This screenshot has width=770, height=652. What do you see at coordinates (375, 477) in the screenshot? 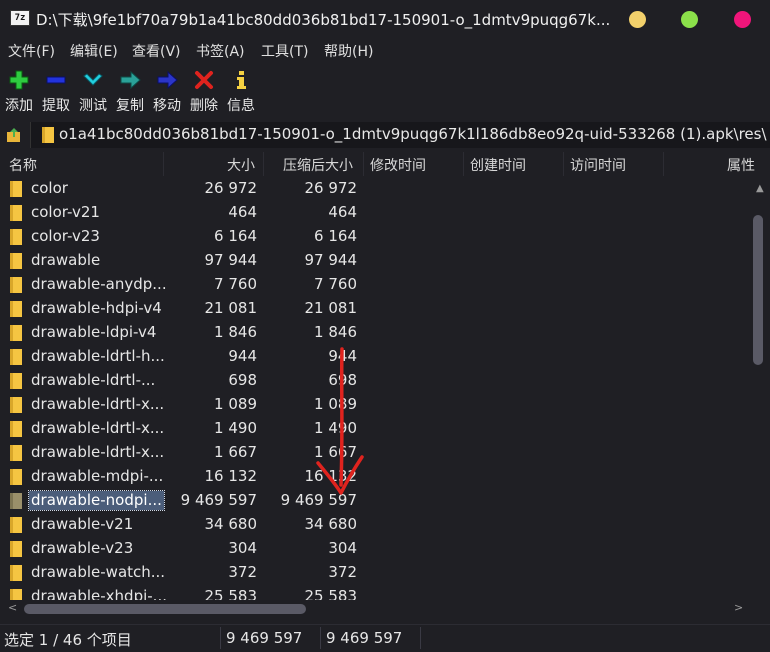
I see `file-row: drawable-mdpi-... 16 132 16 132` at bounding box center [375, 477].